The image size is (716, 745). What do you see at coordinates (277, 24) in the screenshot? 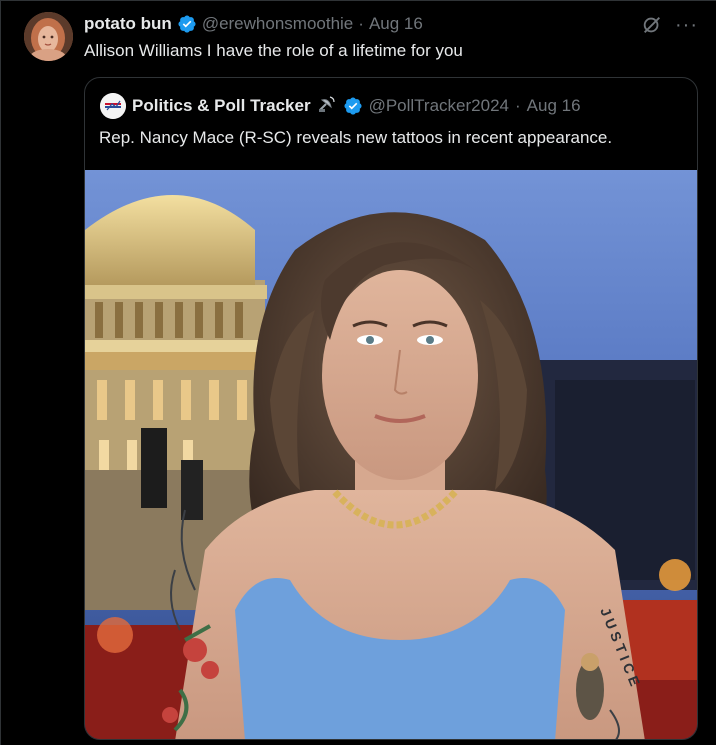
I see `author-handle: @erewhonsmoothie` at bounding box center [277, 24].